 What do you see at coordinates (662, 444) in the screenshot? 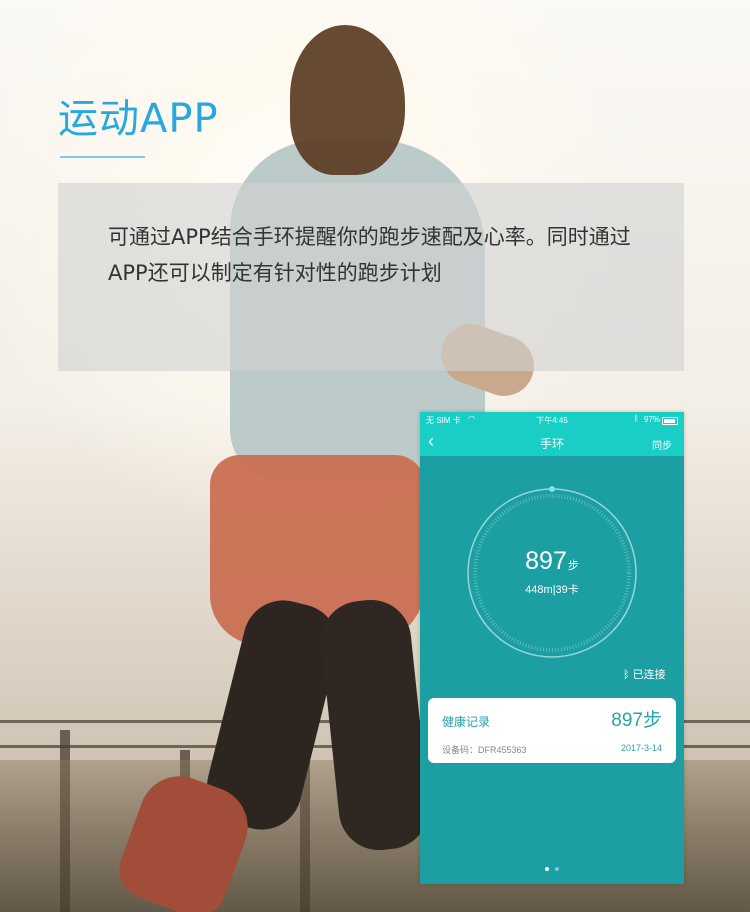
I see `sync-button: 同步` at bounding box center [662, 444].